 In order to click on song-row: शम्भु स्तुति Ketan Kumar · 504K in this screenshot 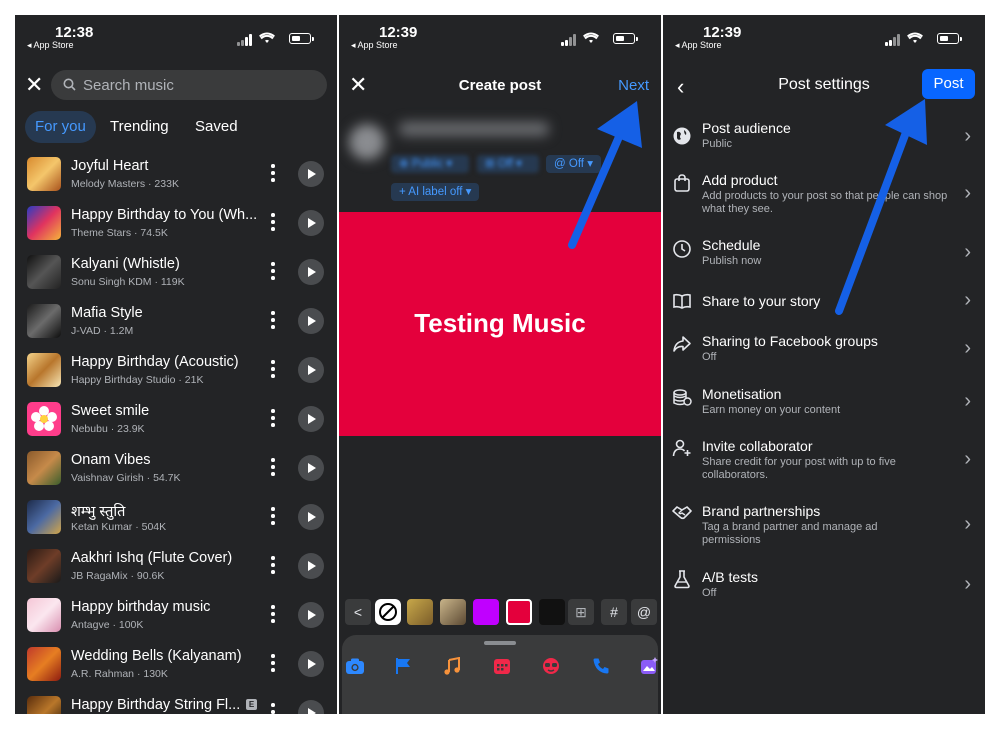, I will do `click(176, 518)`.